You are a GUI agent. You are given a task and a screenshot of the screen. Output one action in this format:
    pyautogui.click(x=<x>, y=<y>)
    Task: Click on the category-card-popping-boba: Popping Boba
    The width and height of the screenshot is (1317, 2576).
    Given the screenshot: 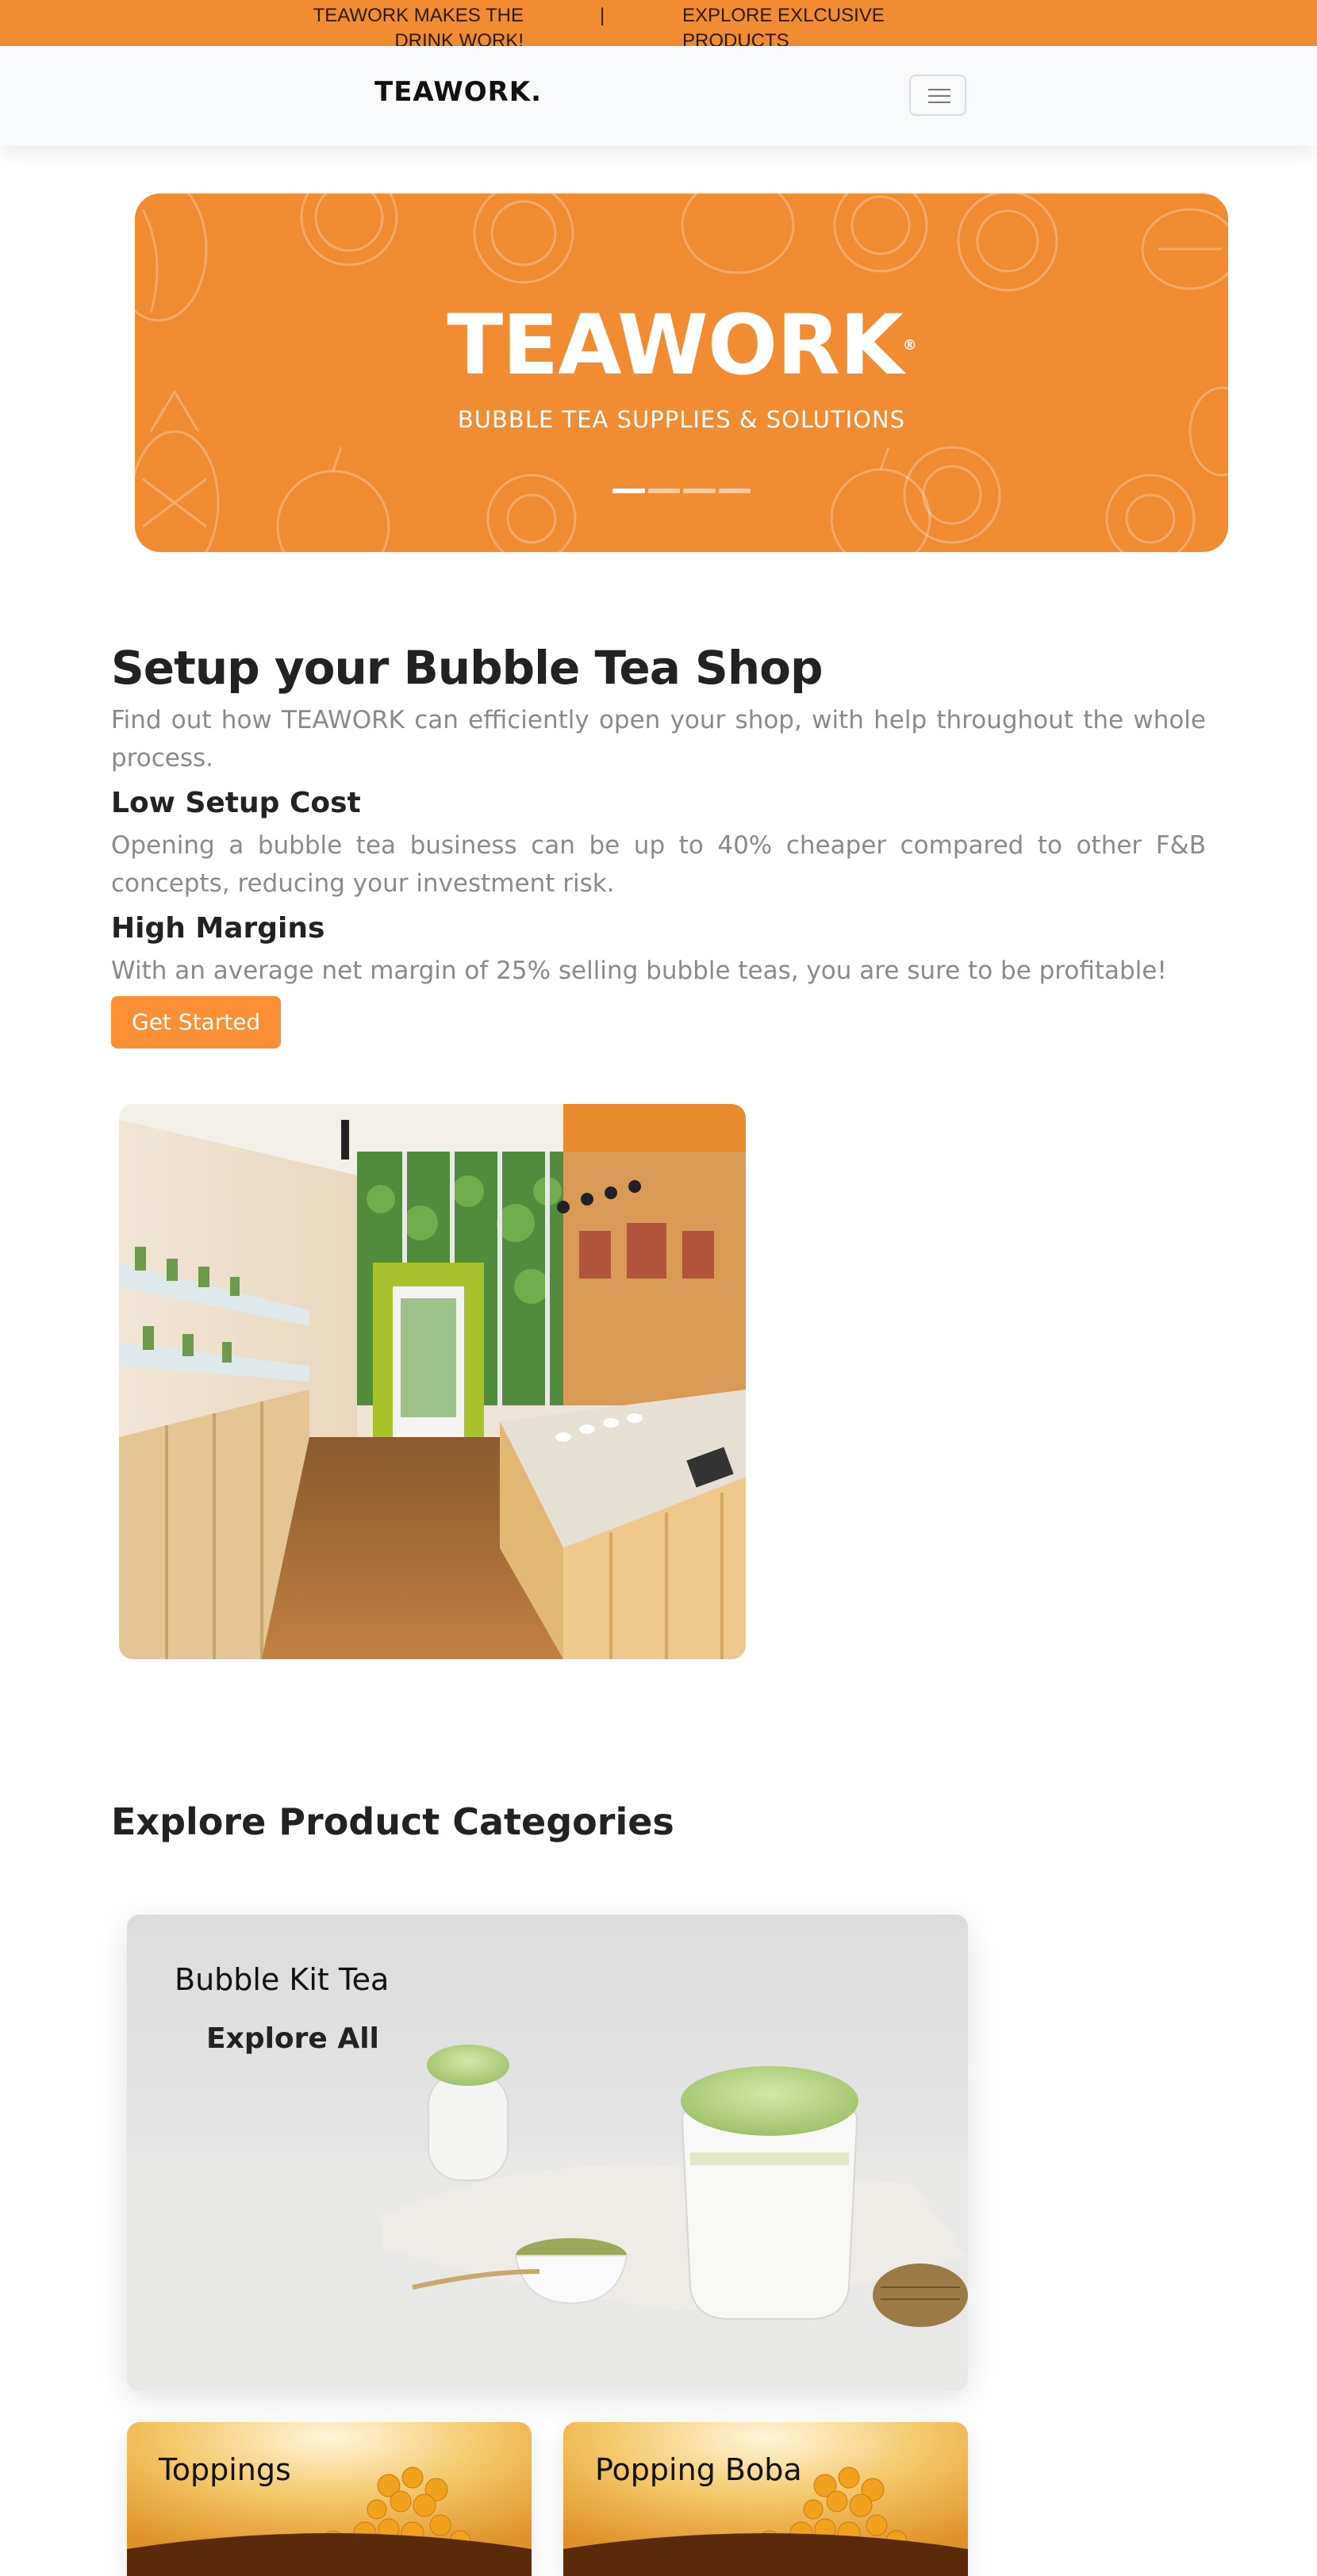 What is the action you would take?
    pyautogui.click(x=765, y=2499)
    